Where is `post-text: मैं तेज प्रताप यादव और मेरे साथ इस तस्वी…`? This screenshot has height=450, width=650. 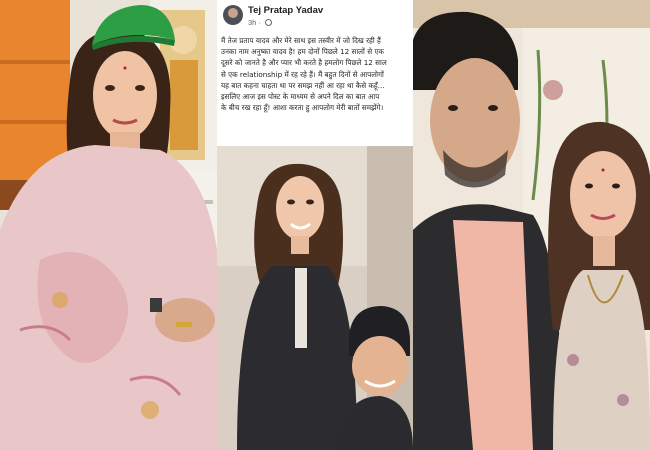 post-text: मैं तेज प्रताप यादव और मेरे साथ इस तस्वी… is located at coordinates (317, 90).